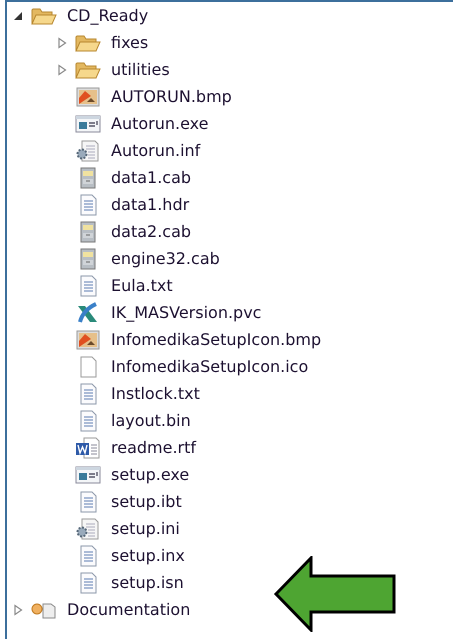 The height and width of the screenshot is (639, 453). What do you see at coordinates (335, 594) in the screenshot?
I see `left-arrow-icon` at bounding box center [335, 594].